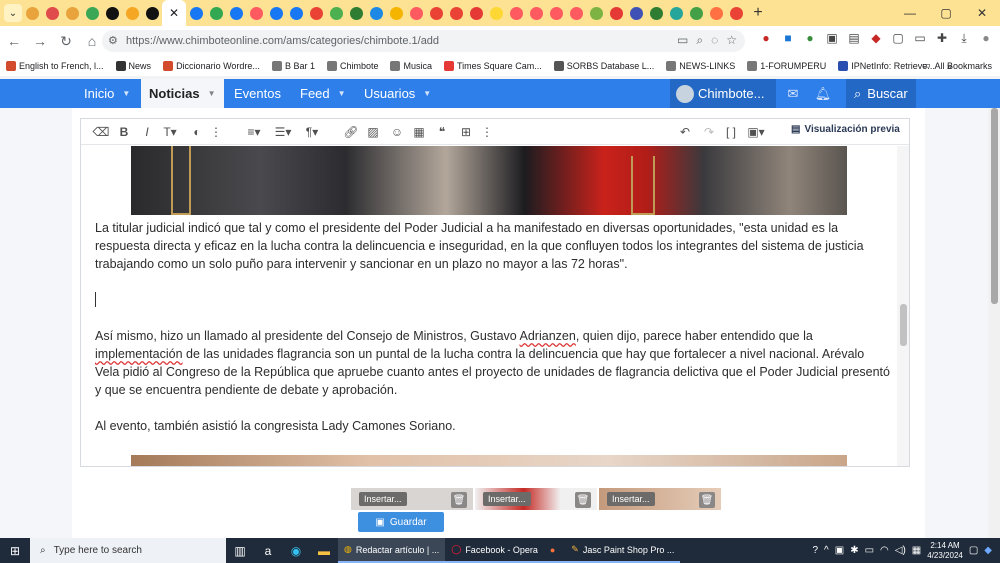 Image resolution: width=1000 pixels, height=563 pixels. Describe the element at coordinates (788, 38) in the screenshot. I see `extension-icon: ■` at that location.